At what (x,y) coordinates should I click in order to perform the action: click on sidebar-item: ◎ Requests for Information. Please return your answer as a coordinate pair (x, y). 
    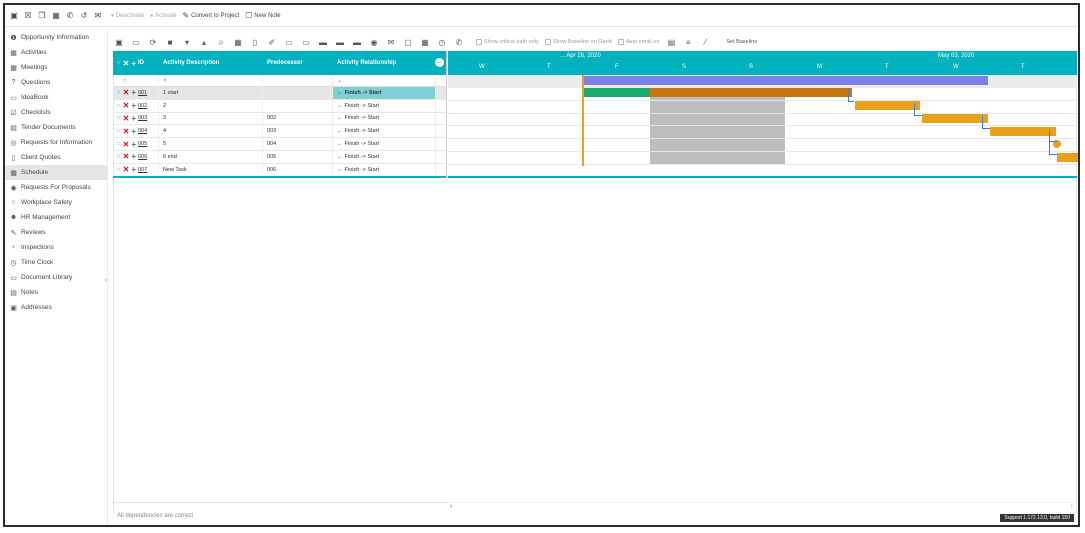
    Looking at the image, I should click on (56, 142).